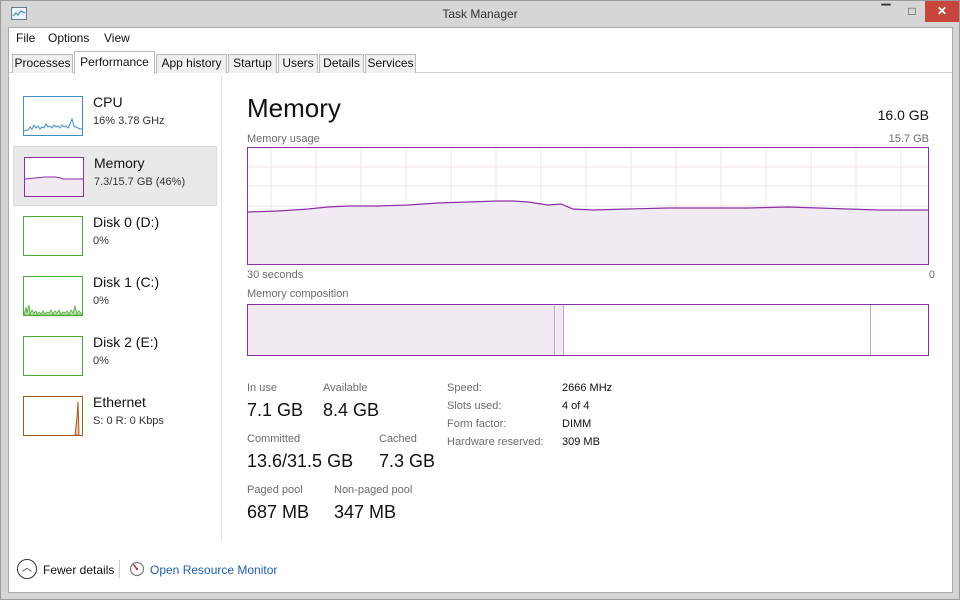 This screenshot has height=600, width=960. I want to click on footer-bar: ︿ Fewer details Open Resource Monitor, so click(480, 574).